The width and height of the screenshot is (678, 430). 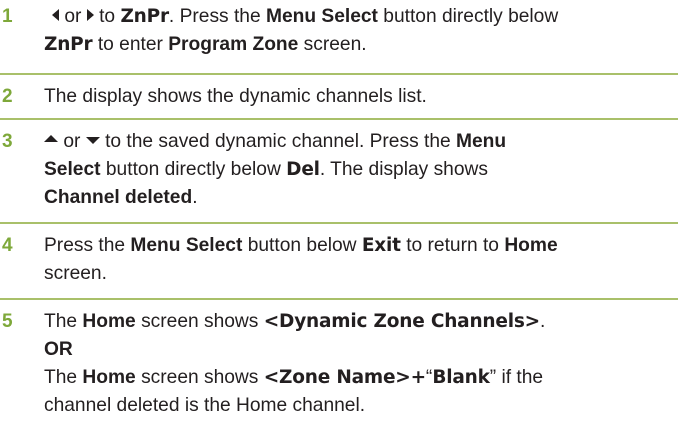 I want to click on text: to the saved dynamic channel. Press the, so click(x=278, y=141).